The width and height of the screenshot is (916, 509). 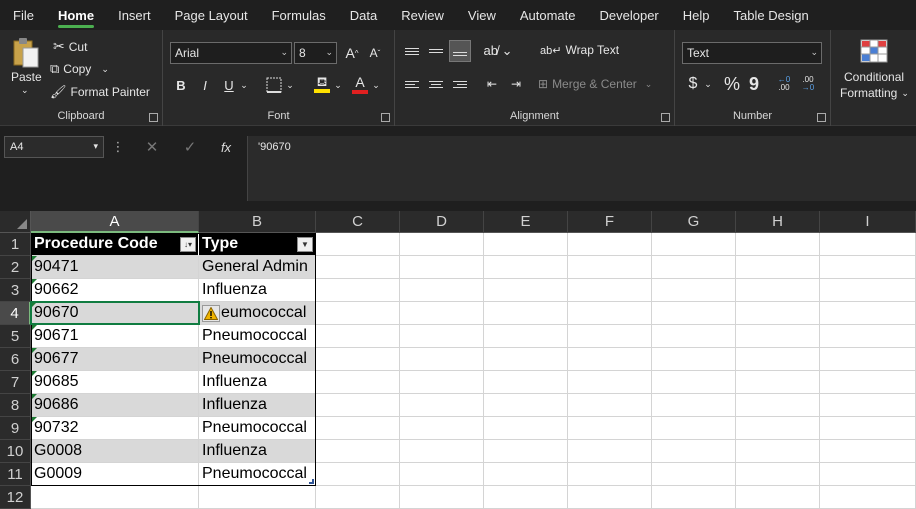 What do you see at coordinates (665, 117) in the screenshot?
I see `alignment-launcher-icon` at bounding box center [665, 117].